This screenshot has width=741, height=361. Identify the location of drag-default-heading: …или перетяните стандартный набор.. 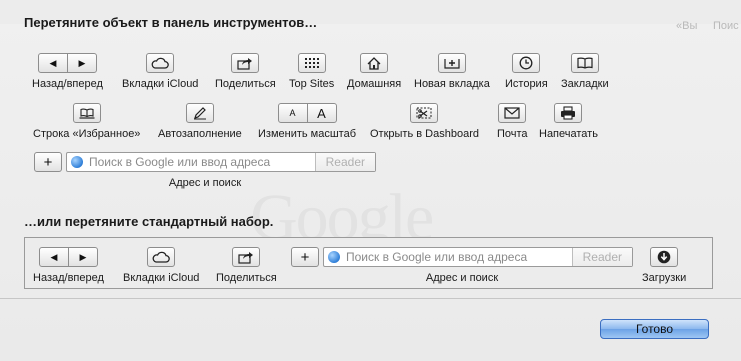
(149, 221).